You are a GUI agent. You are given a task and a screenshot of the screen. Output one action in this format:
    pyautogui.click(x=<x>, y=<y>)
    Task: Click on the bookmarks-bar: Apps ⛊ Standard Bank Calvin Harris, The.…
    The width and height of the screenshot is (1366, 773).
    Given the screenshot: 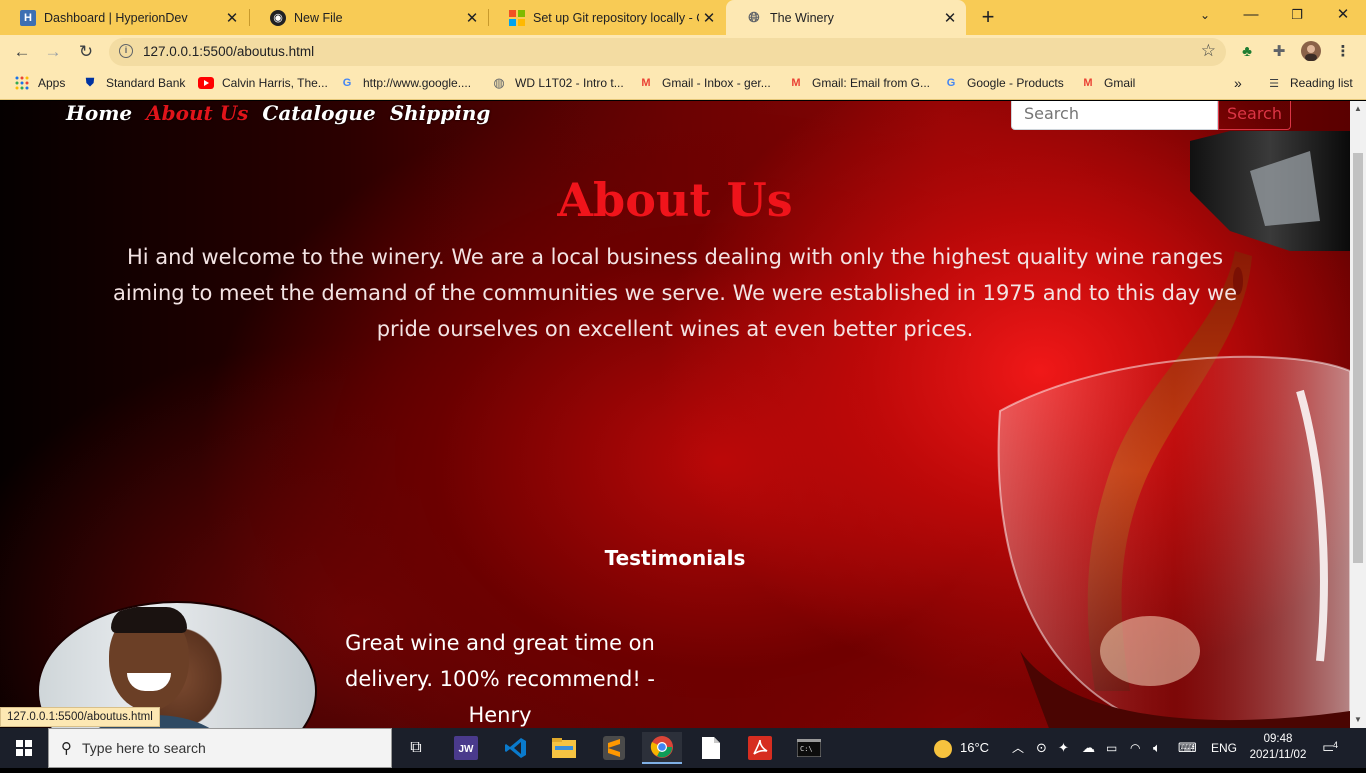 What is the action you would take?
    pyautogui.click(x=683, y=84)
    